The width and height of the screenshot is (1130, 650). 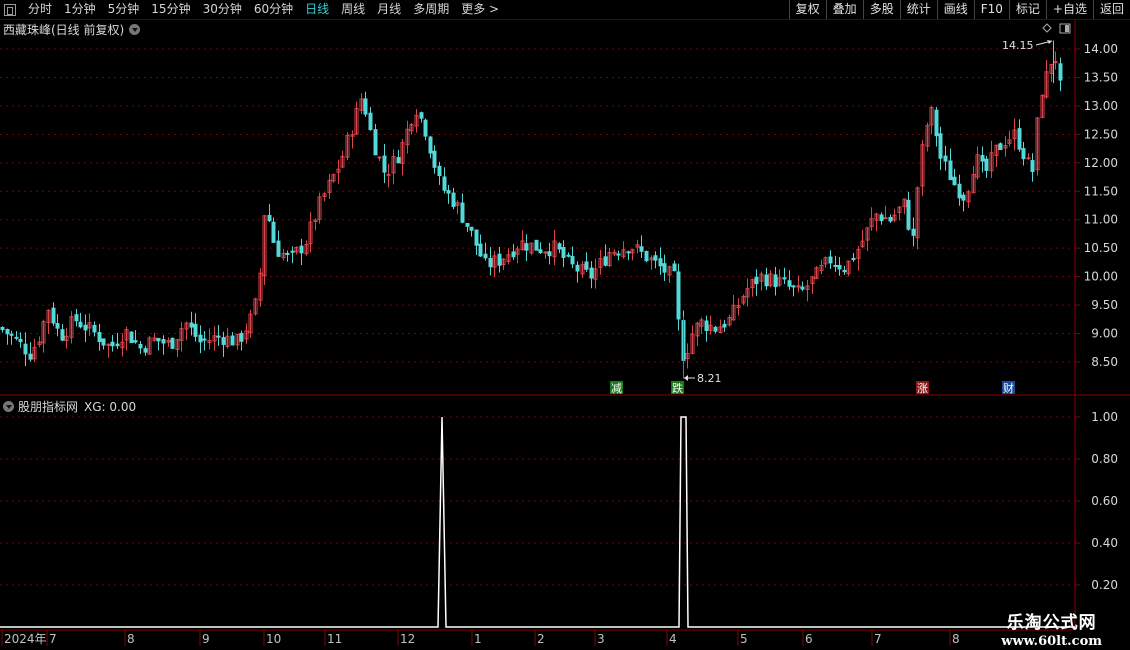 What do you see at coordinates (1101, 49) in the screenshot?
I see `price-axis-label: 14.00` at bounding box center [1101, 49].